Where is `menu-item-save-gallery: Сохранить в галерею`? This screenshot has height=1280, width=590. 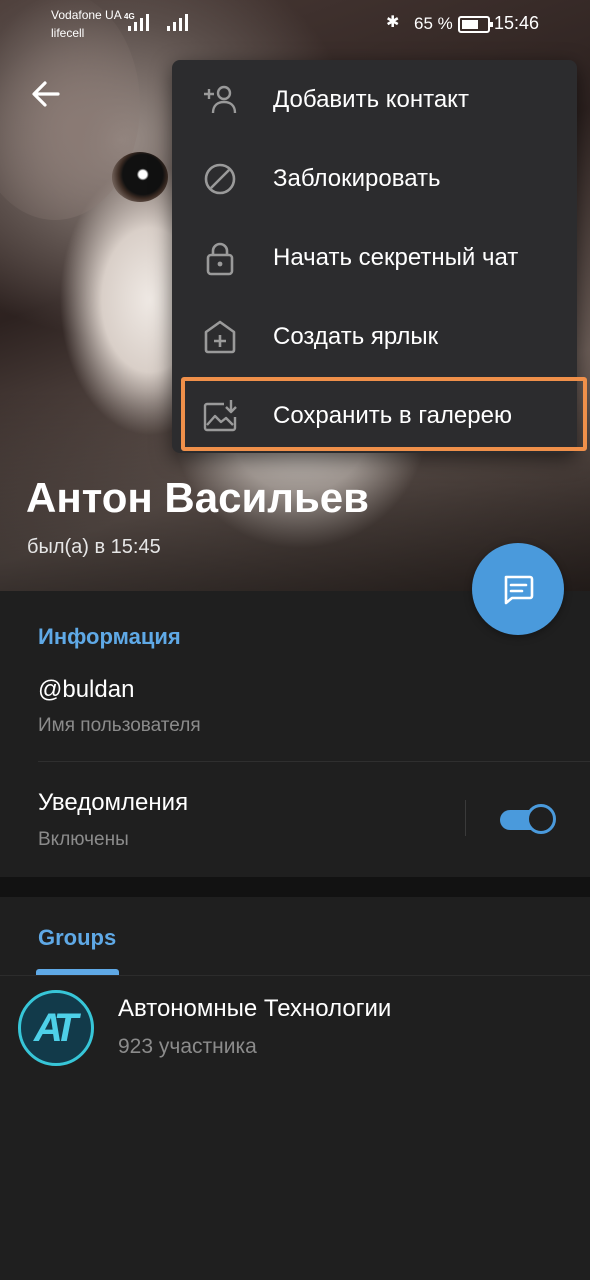
menu-item-save-gallery: Сохранить в галерею is located at coordinates (374, 415).